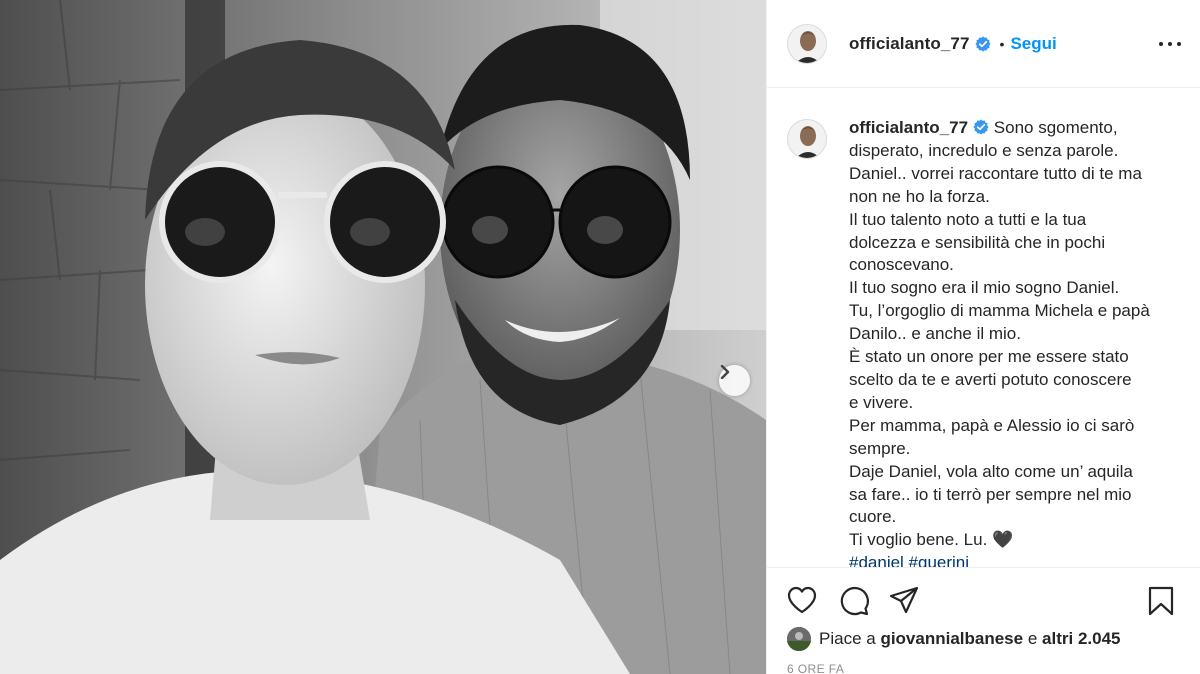 The image size is (1200, 674). Describe the element at coordinates (992, 425) in the screenshot. I see `caption-line: Per mamma, papà e Alessio io ci sarò` at that location.